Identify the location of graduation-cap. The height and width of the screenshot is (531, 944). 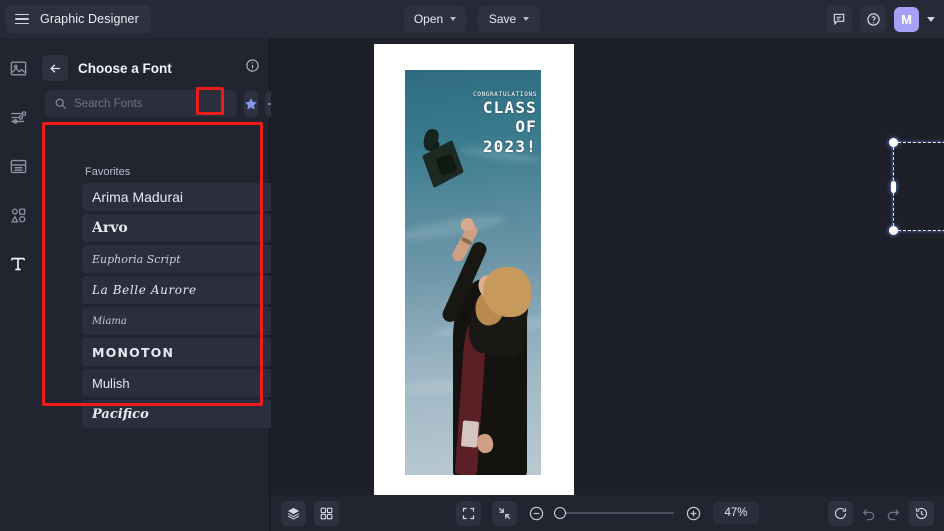
(444, 158).